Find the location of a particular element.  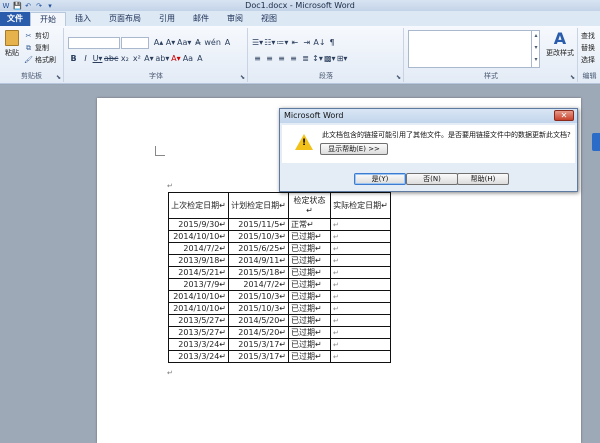

replace-button: 替换 is located at coordinates (588, 48).